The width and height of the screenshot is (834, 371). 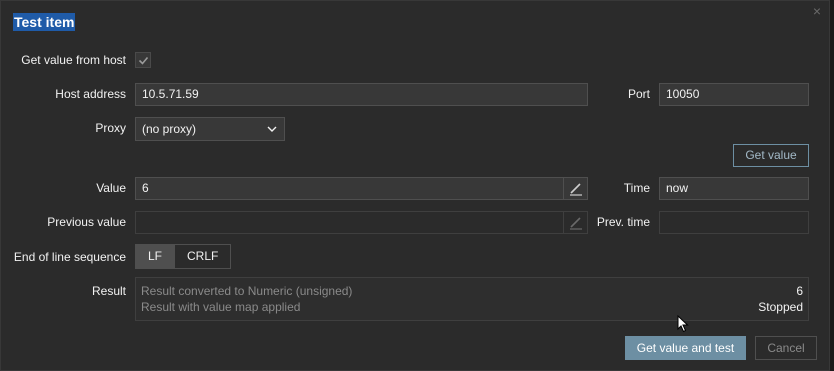 I want to click on value-edit-button, so click(x=575, y=188).